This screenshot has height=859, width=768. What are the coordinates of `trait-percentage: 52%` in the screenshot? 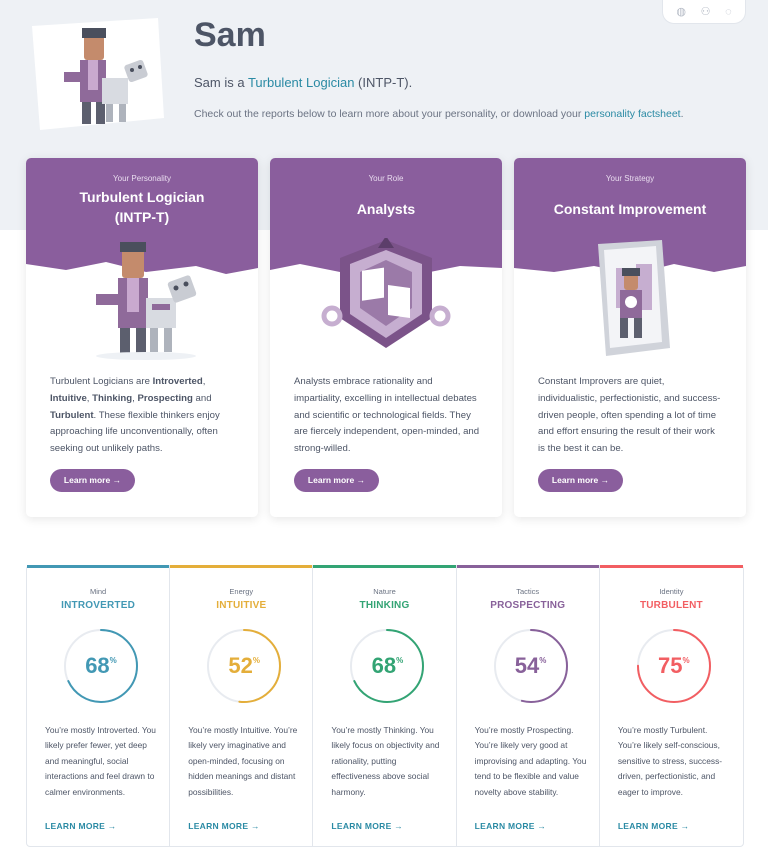 It's located at (244, 666).